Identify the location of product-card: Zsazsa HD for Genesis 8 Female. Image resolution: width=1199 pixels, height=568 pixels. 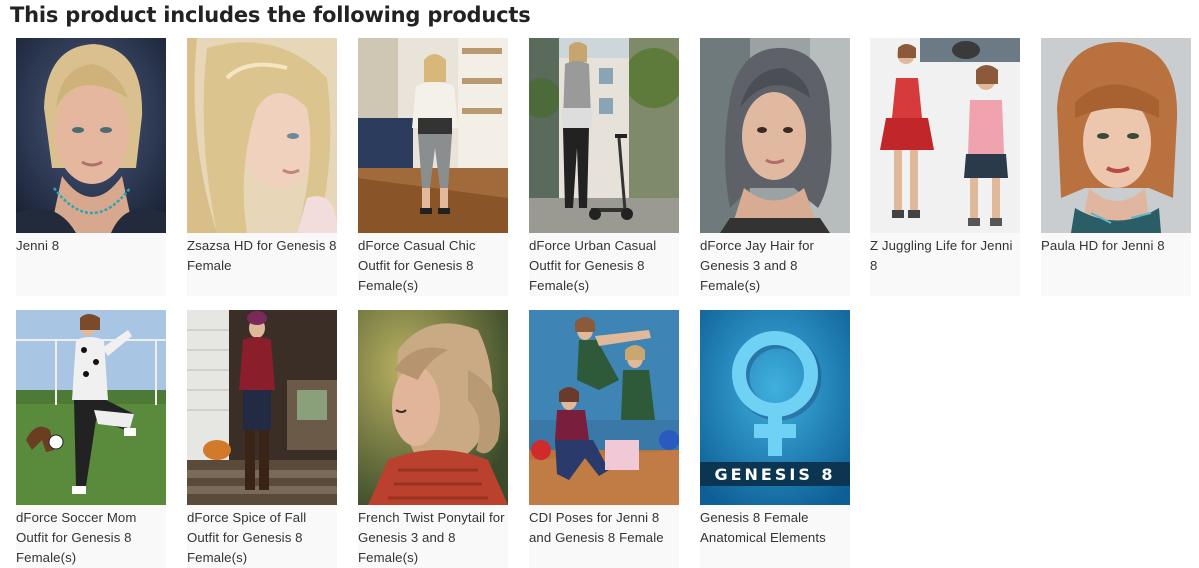
(262, 167).